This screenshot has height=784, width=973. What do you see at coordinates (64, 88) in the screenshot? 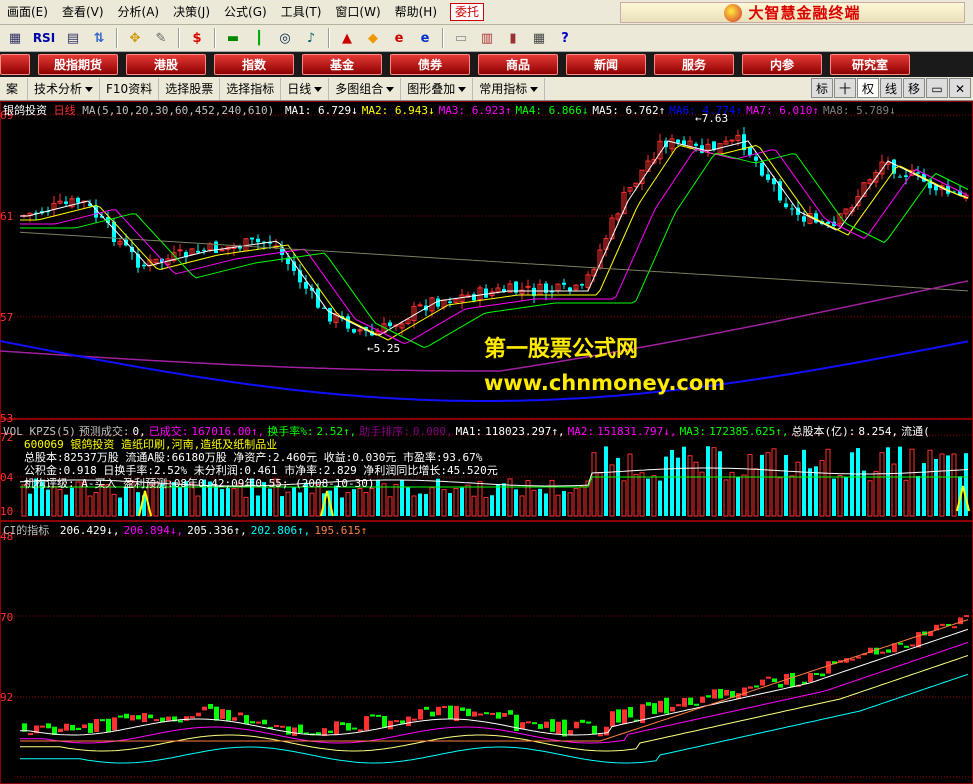
I see `sub-tech-analysis: 技术分析` at bounding box center [64, 88].